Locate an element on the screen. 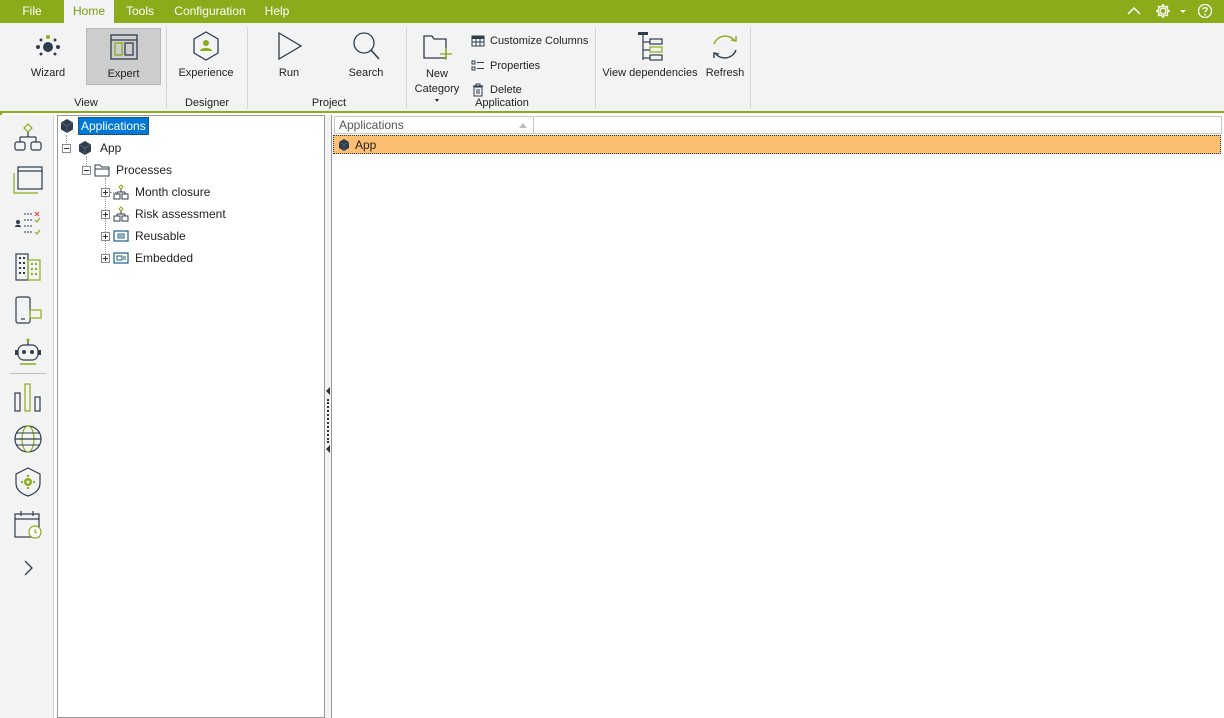 The width and height of the screenshot is (1224, 718). tree-node-processes: Processes is located at coordinates (128, 170).